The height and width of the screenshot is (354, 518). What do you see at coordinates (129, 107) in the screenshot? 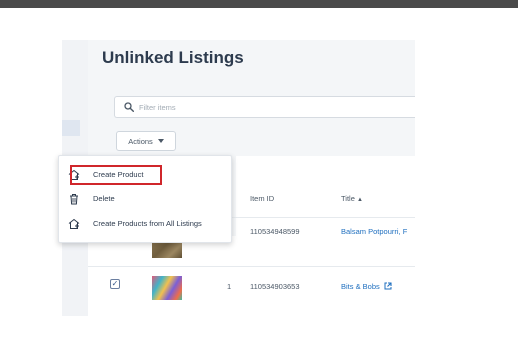
I see `search-icon` at bounding box center [129, 107].